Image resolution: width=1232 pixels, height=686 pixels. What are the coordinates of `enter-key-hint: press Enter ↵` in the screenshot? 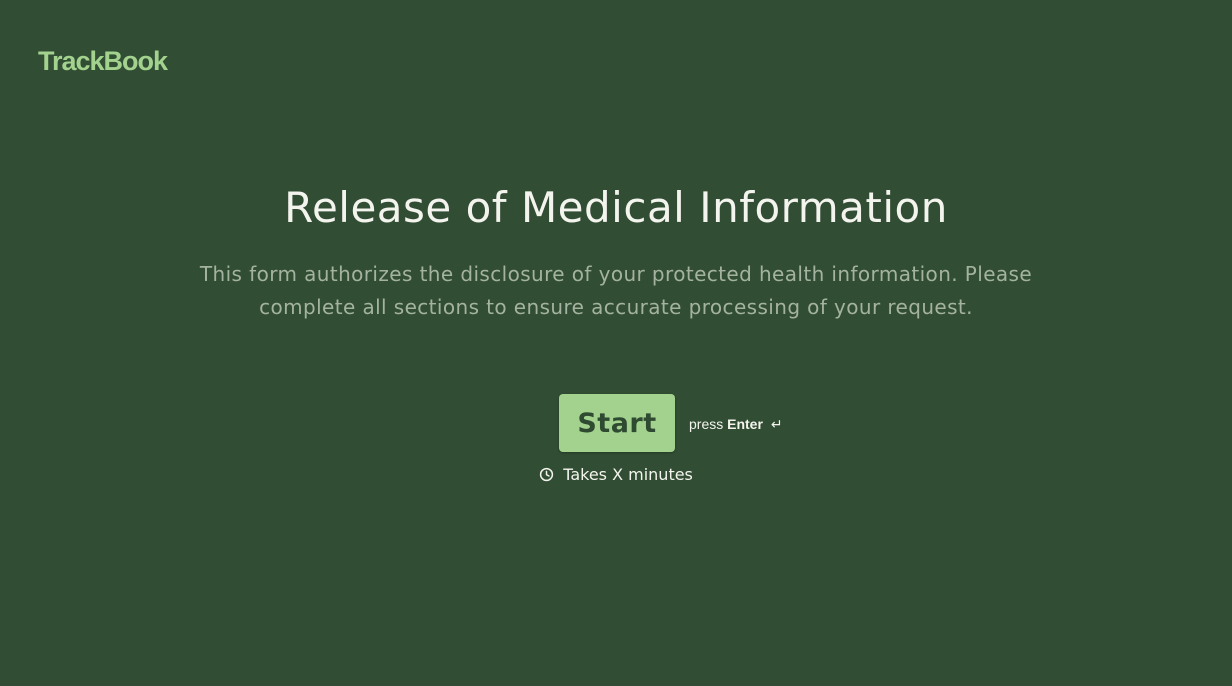 It's located at (736, 424).